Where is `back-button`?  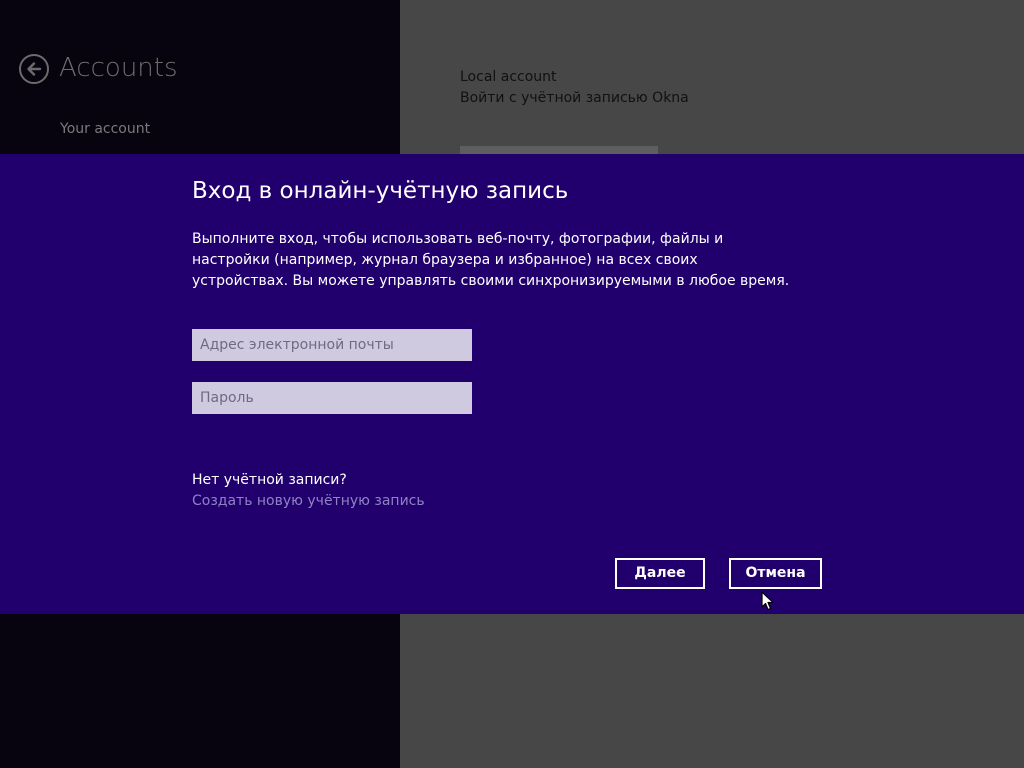 back-button is located at coordinates (34, 69).